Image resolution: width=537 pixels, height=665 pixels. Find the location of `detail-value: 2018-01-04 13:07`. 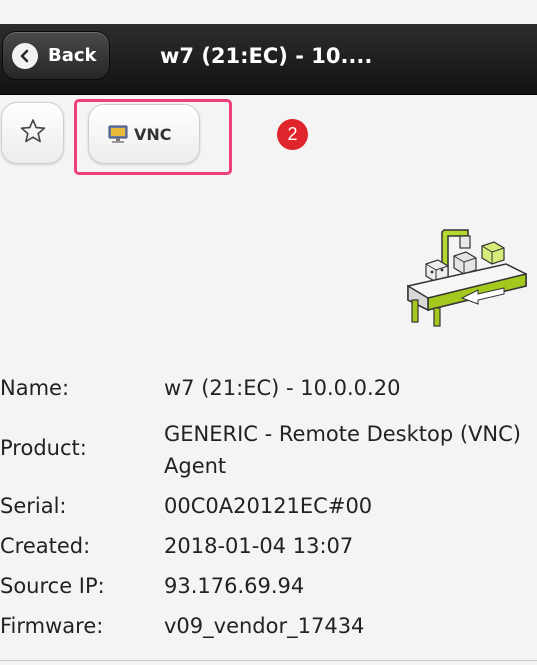

detail-value: 2018-01-04 13:07 is located at coordinates (259, 546).